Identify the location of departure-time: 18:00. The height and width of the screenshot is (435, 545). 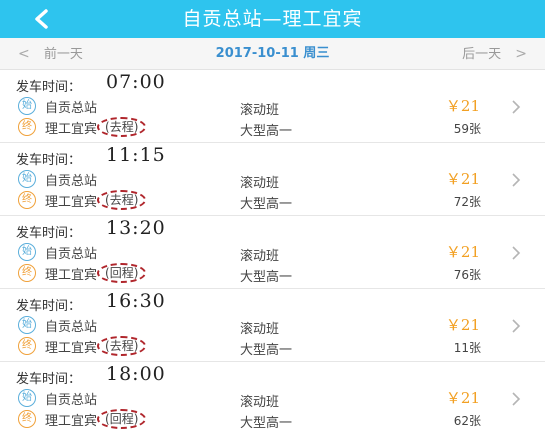
(136, 374).